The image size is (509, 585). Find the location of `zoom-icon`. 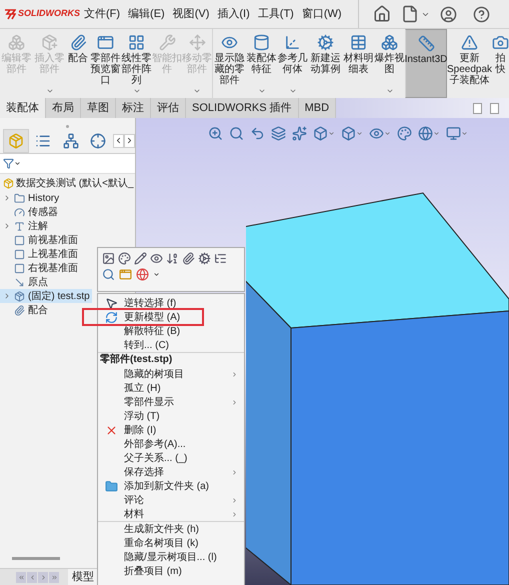

zoom-icon is located at coordinates (215, 133).